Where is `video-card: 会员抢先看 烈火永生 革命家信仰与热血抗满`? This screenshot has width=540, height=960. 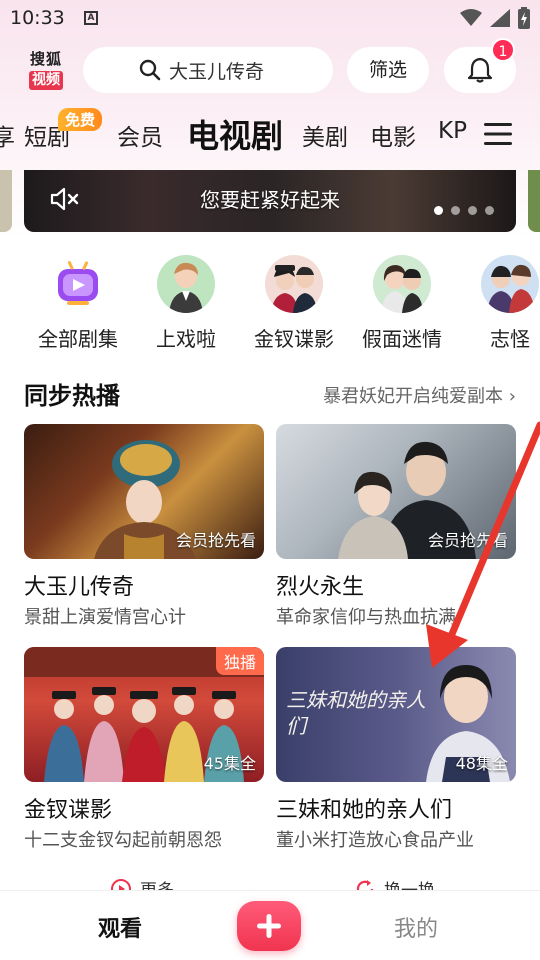 video-card: 会员抢先看 烈火永生 革命家信仰与热血抗满 is located at coordinates (396, 526).